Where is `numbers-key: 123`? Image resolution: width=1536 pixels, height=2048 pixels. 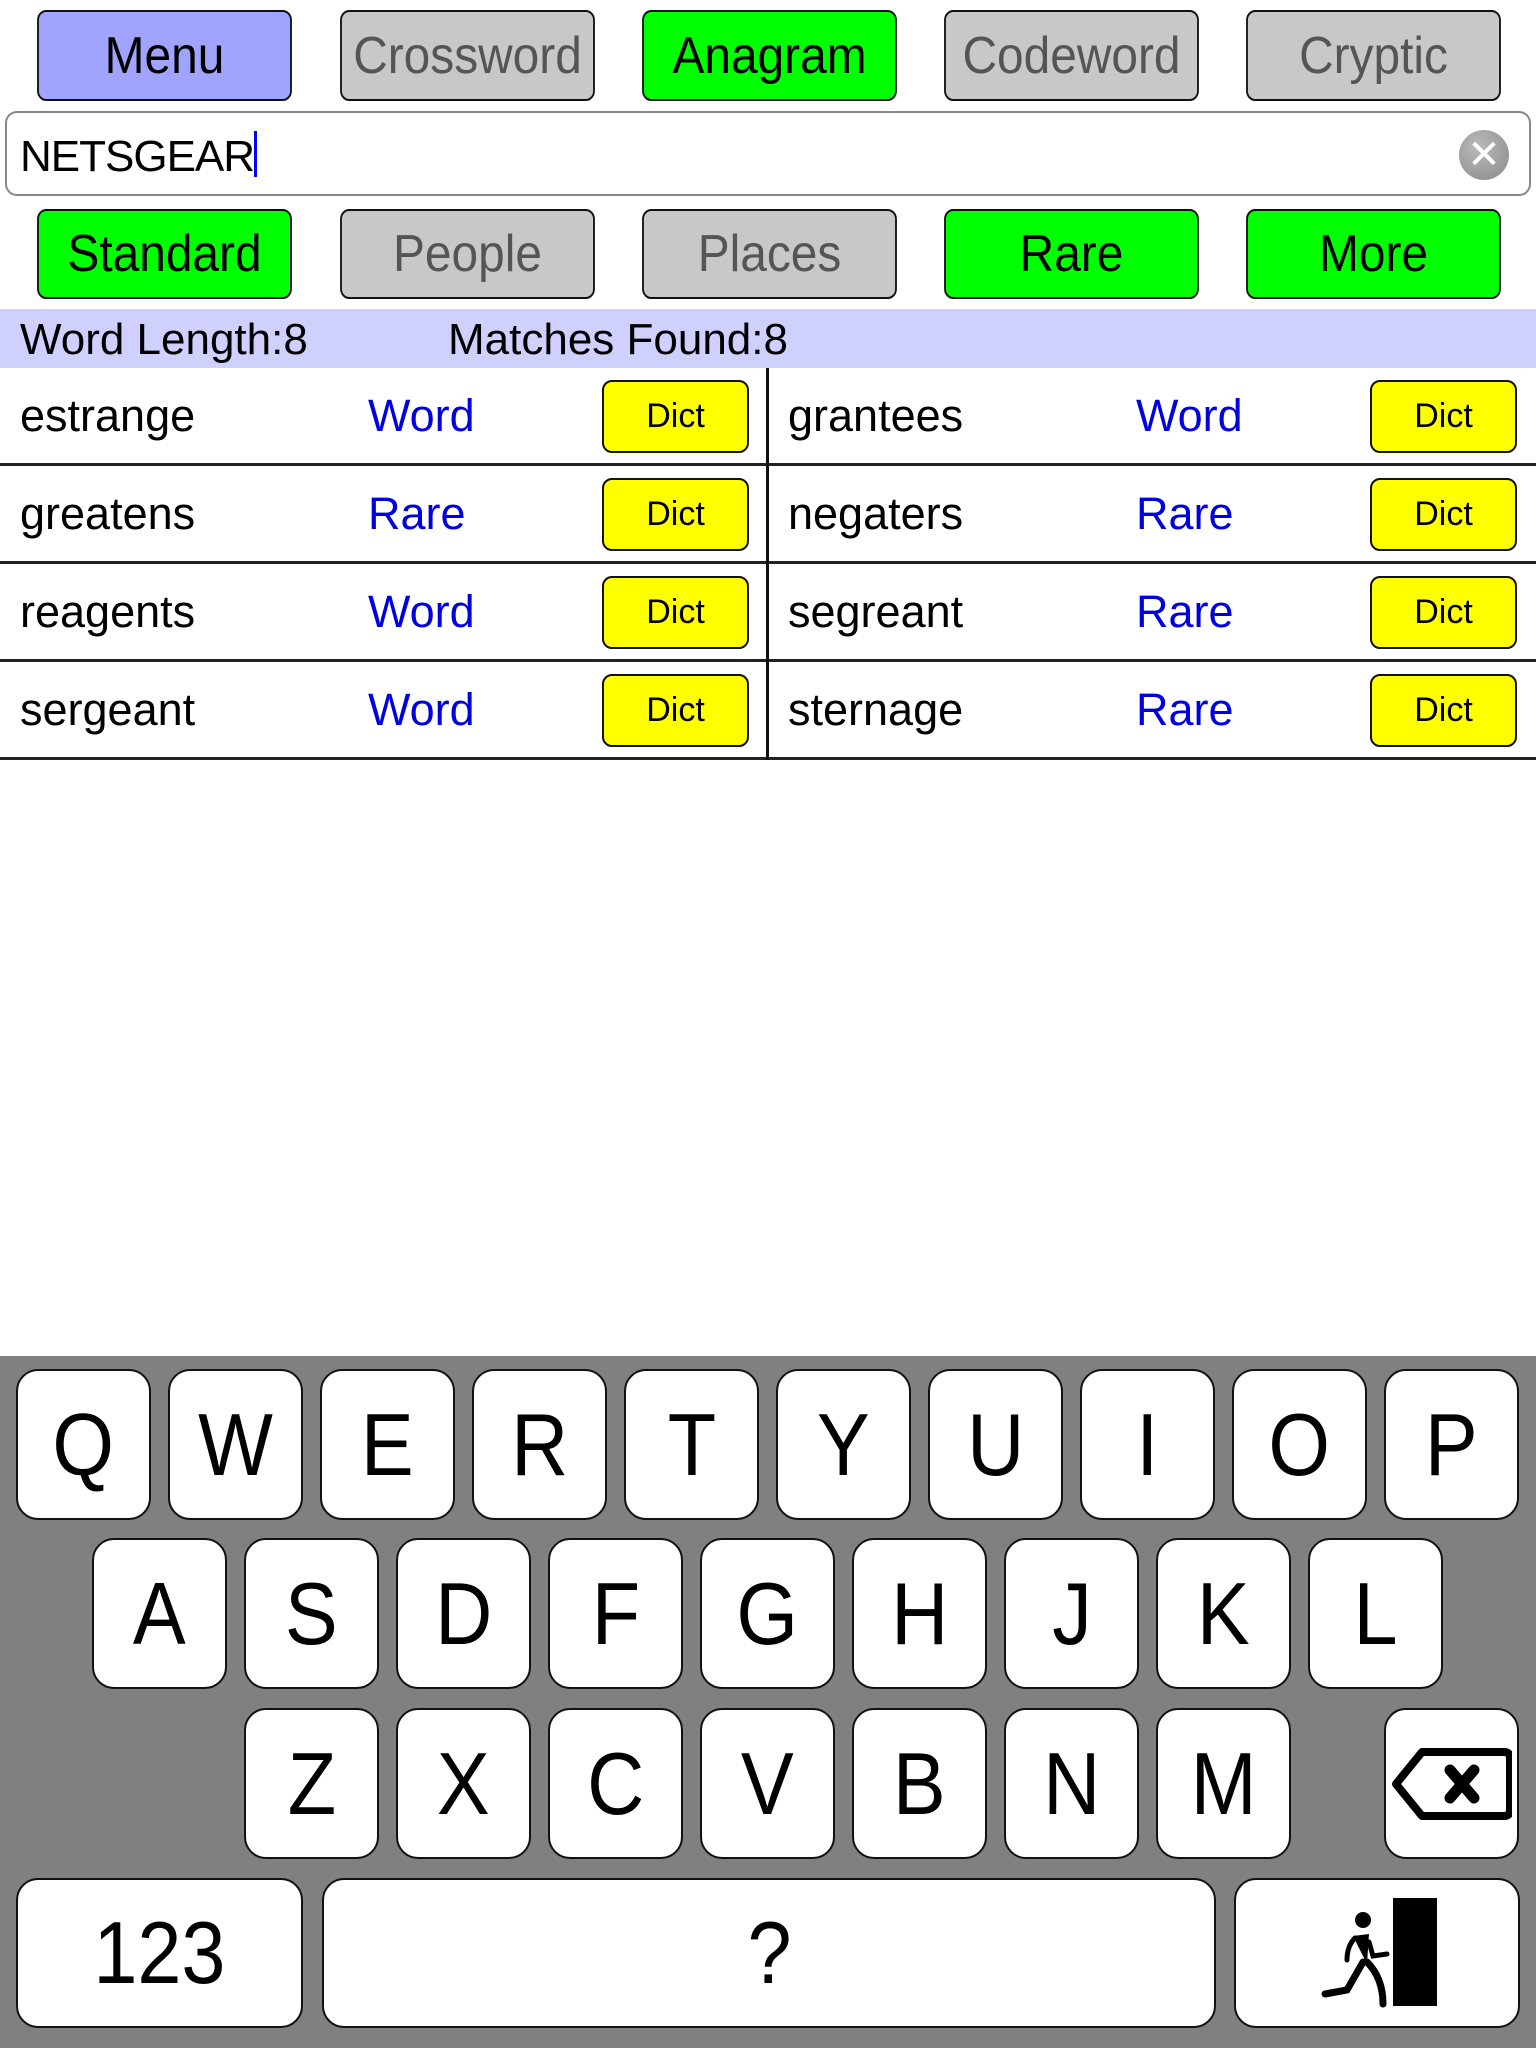
numbers-key: 123 is located at coordinates (159, 1953).